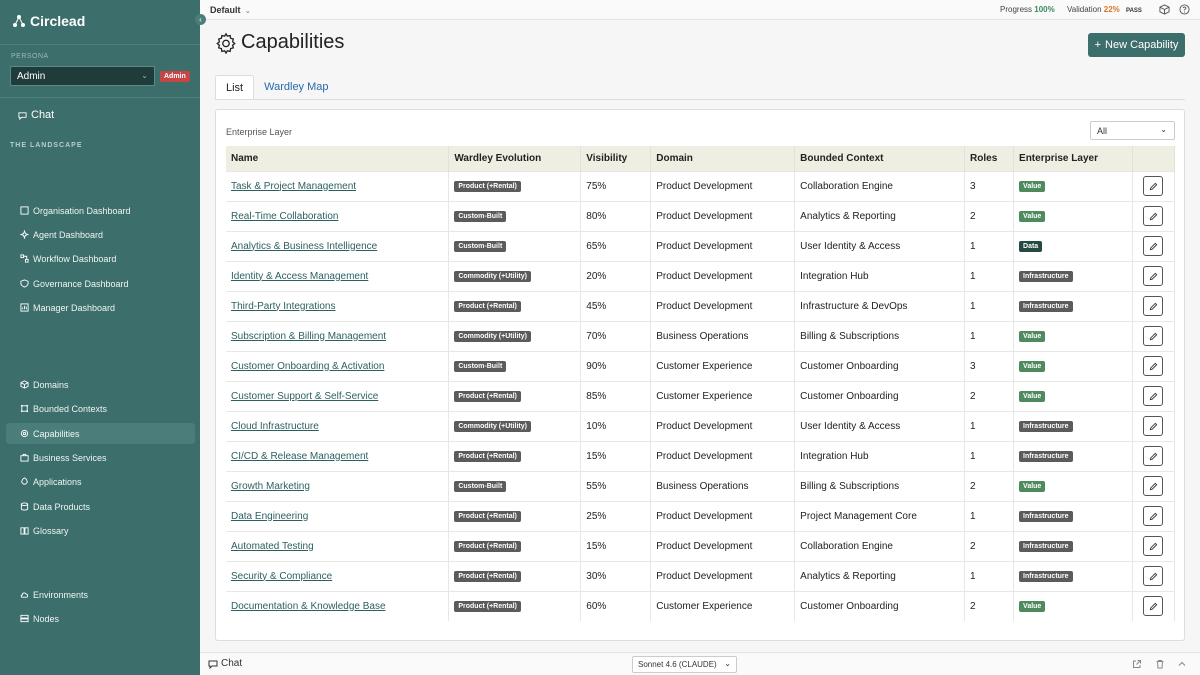  What do you see at coordinates (230, 10) in the screenshot?
I see `environment-select: Default ⌄` at bounding box center [230, 10].